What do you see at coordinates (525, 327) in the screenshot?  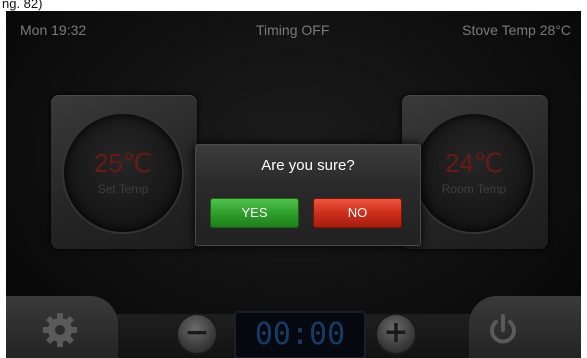 I see `power-tab` at bounding box center [525, 327].